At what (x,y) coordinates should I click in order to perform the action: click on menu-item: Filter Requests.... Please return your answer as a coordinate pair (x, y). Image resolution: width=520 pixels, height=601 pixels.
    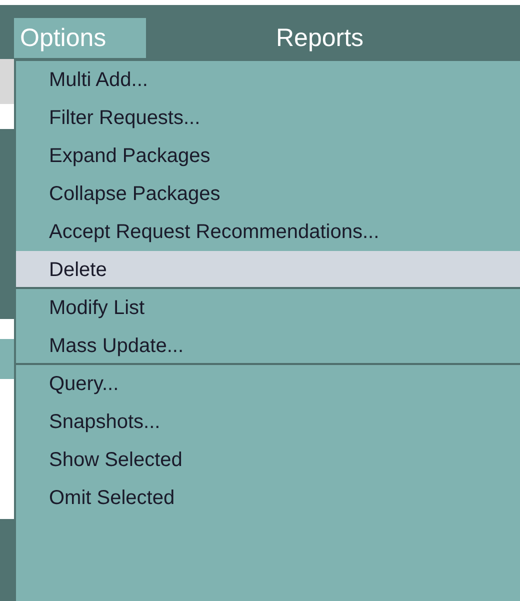
    Looking at the image, I should click on (268, 118).